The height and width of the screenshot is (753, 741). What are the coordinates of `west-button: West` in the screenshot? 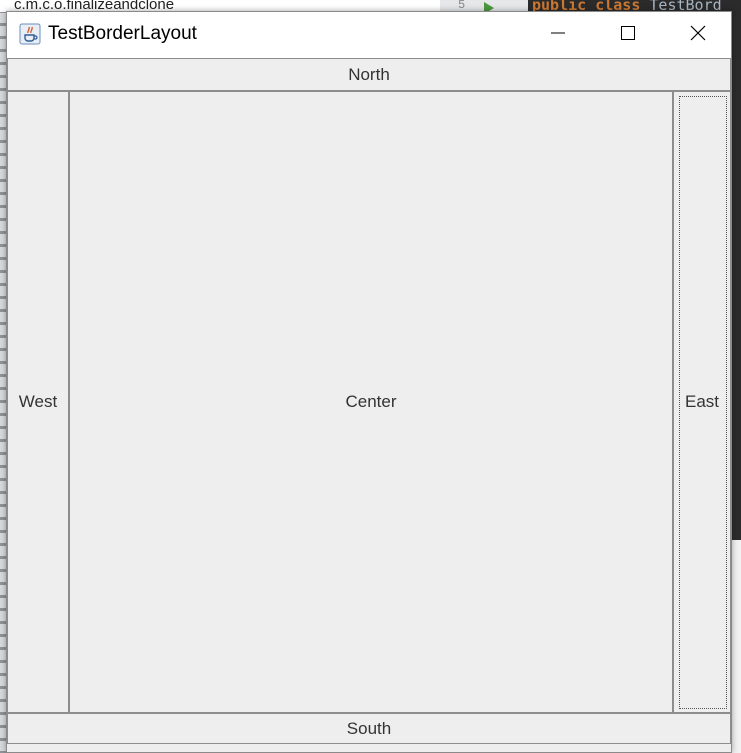 It's located at (38, 402).